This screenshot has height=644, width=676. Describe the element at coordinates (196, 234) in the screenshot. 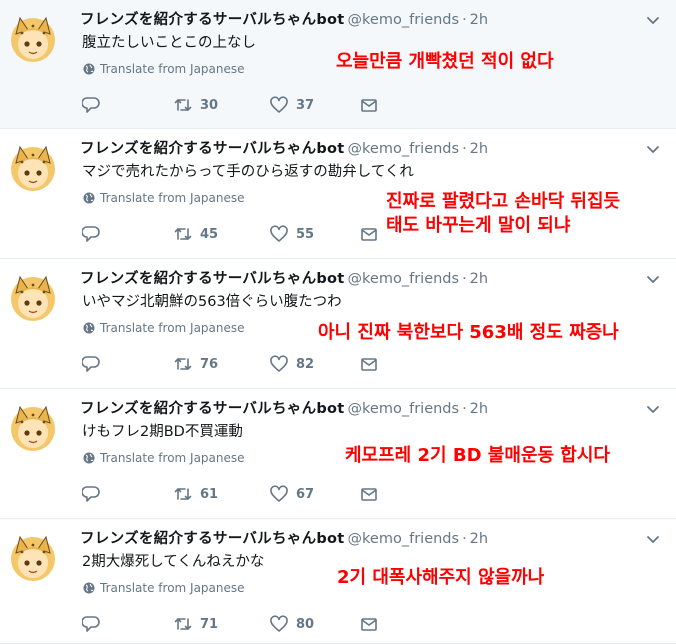

I see `retweet-button: 45` at that location.